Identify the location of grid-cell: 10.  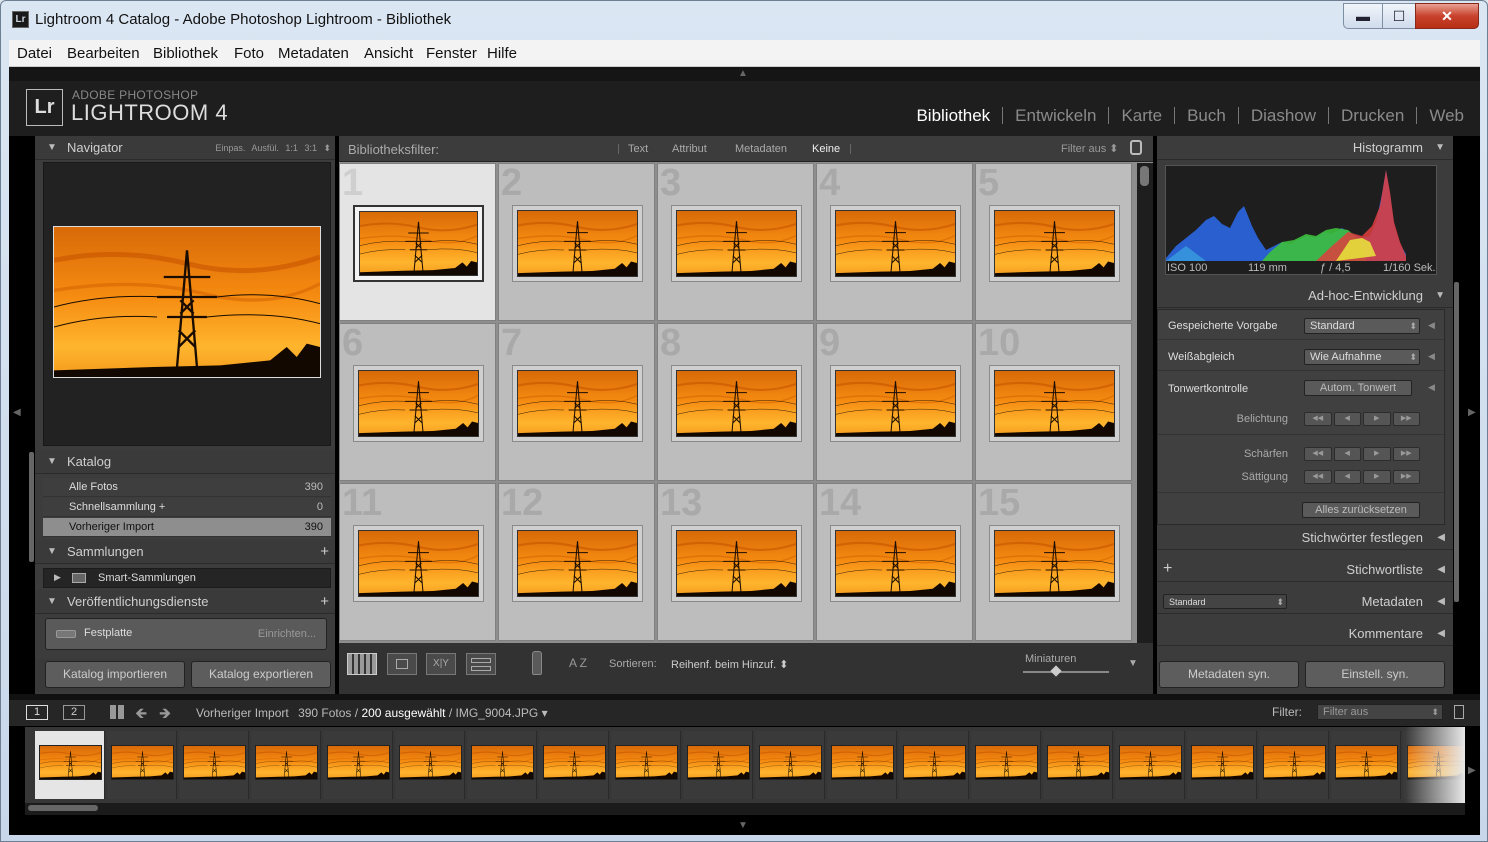
(1053, 402).